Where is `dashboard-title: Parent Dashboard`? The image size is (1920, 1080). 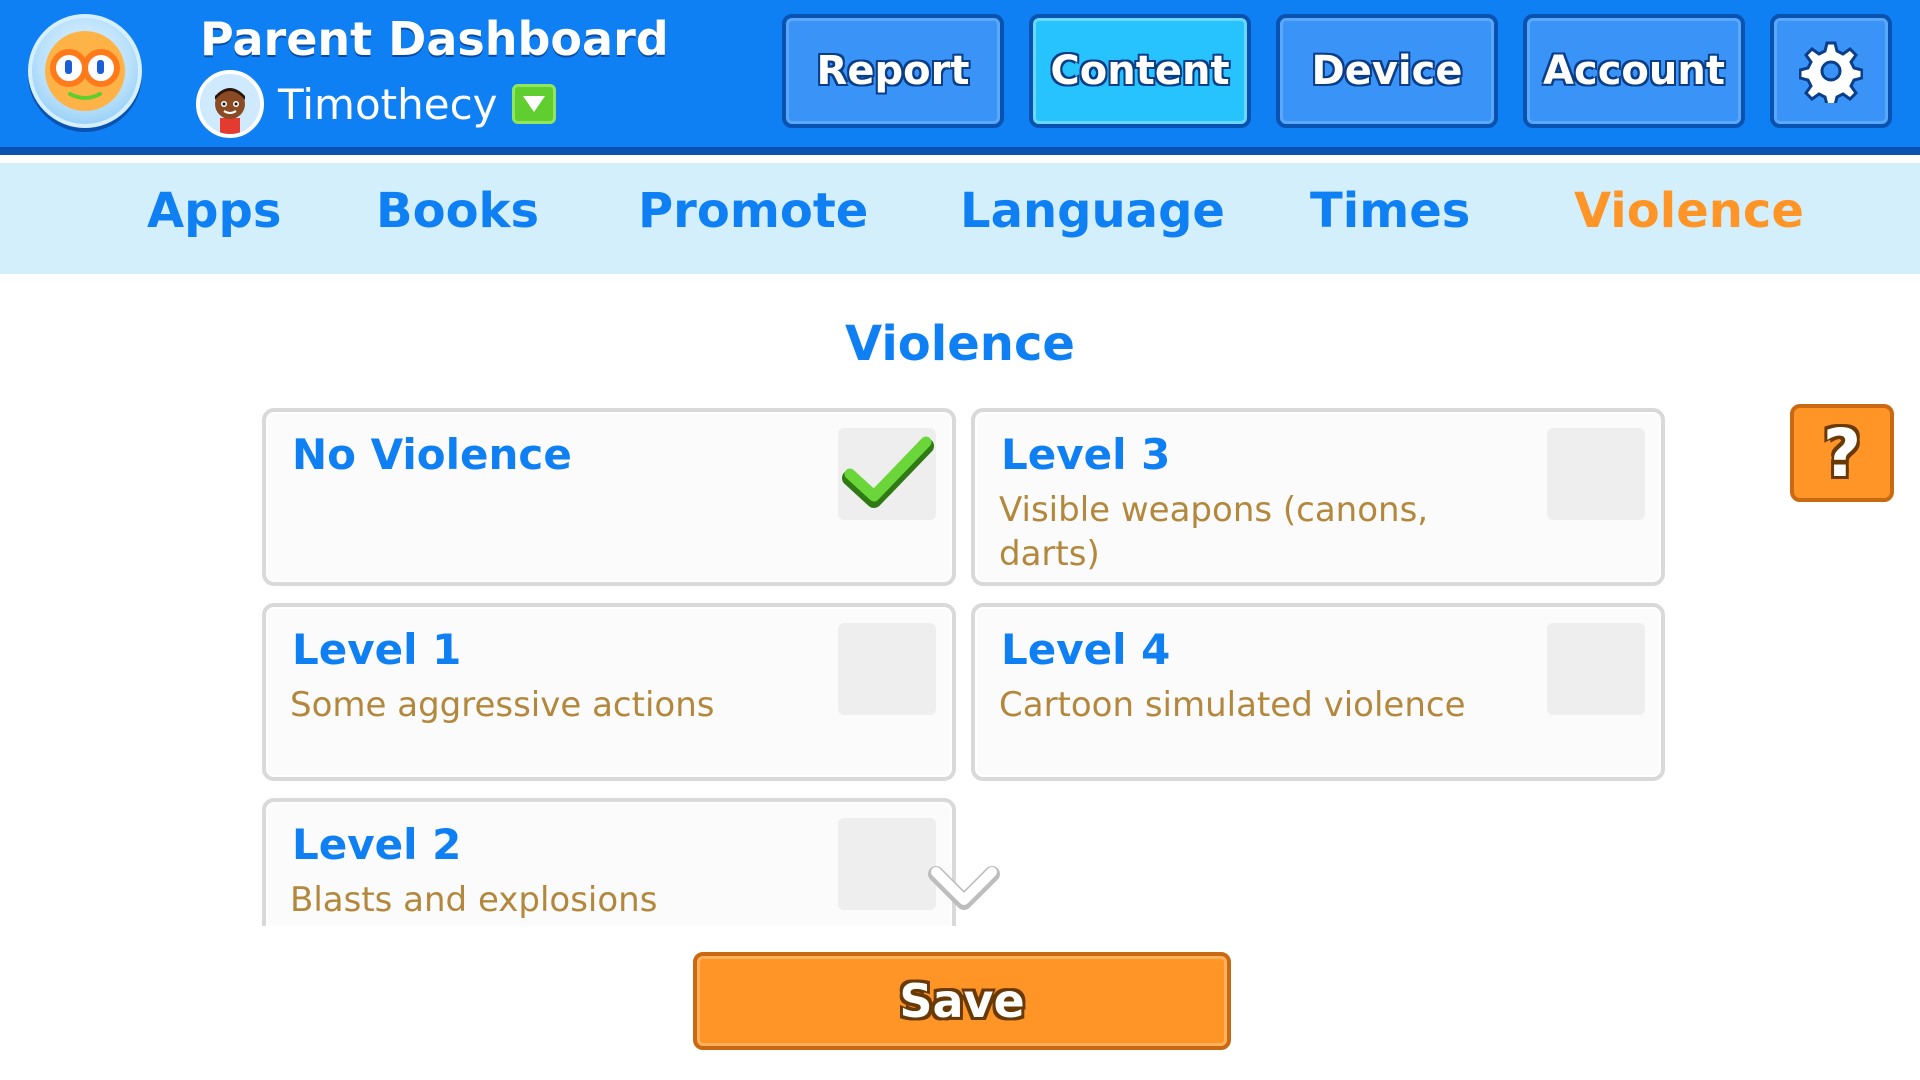 dashboard-title: Parent Dashboard is located at coordinates (434, 39).